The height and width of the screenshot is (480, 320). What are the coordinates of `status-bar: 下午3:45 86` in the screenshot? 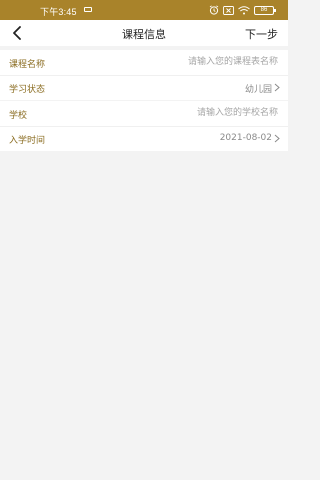 It's located at (144, 10).